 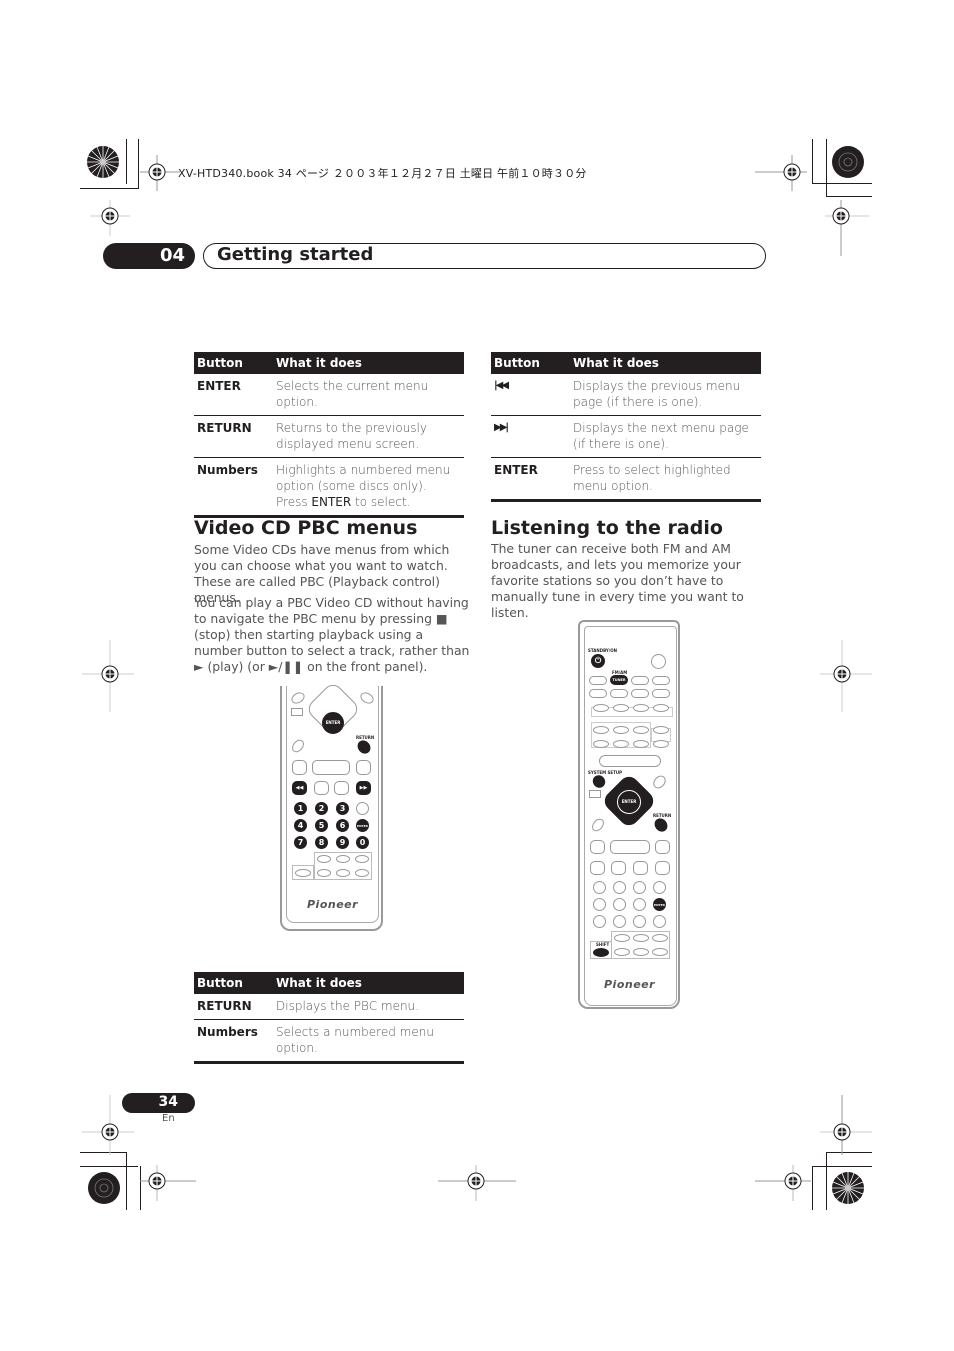 I want to click on page-number: 34, so click(x=168, y=1102).